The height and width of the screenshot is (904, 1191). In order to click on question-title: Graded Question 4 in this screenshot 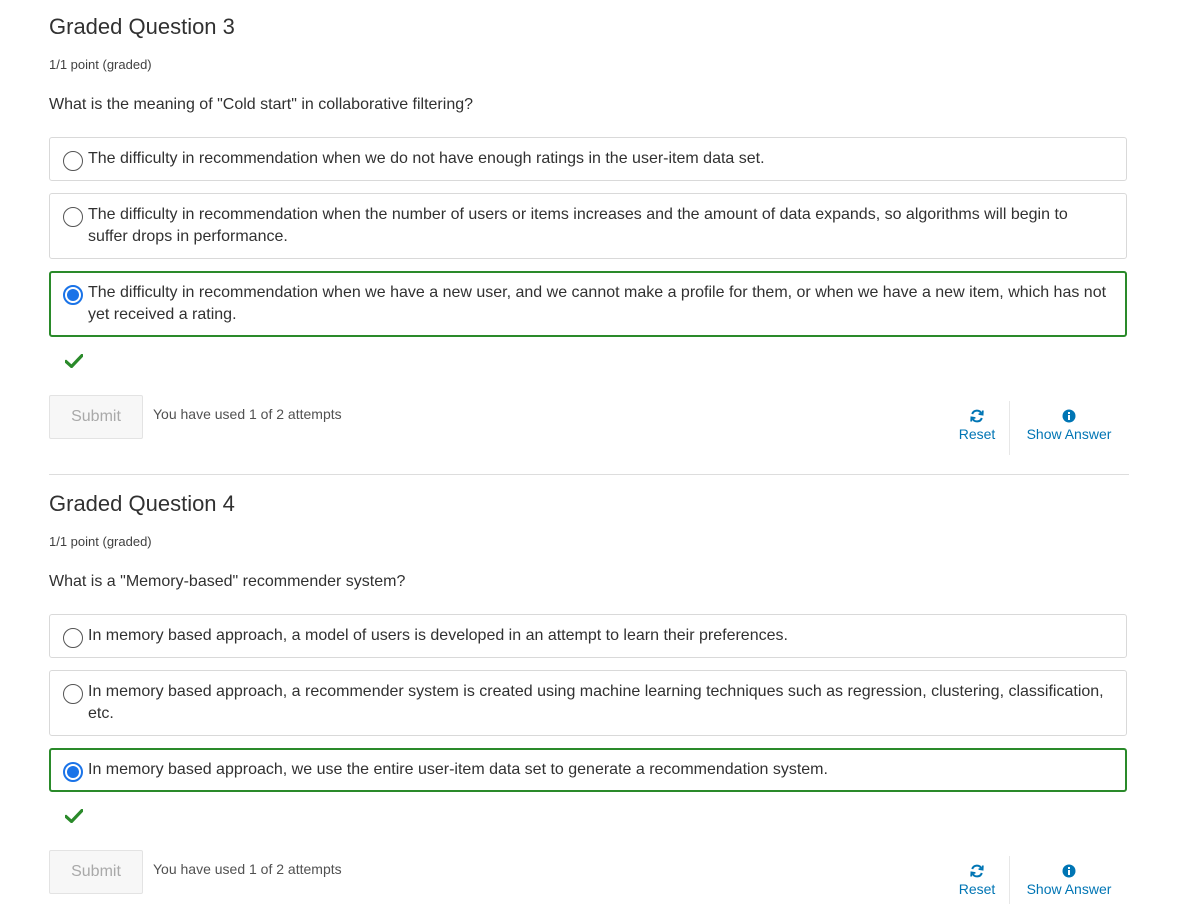, I will do `click(142, 503)`.